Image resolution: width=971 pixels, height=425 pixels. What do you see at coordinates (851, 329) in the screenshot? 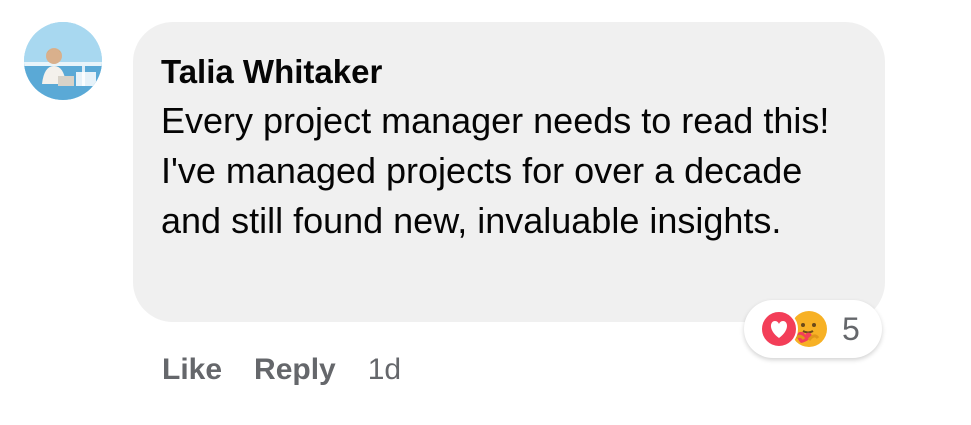
I see `reaction-count: 5` at bounding box center [851, 329].